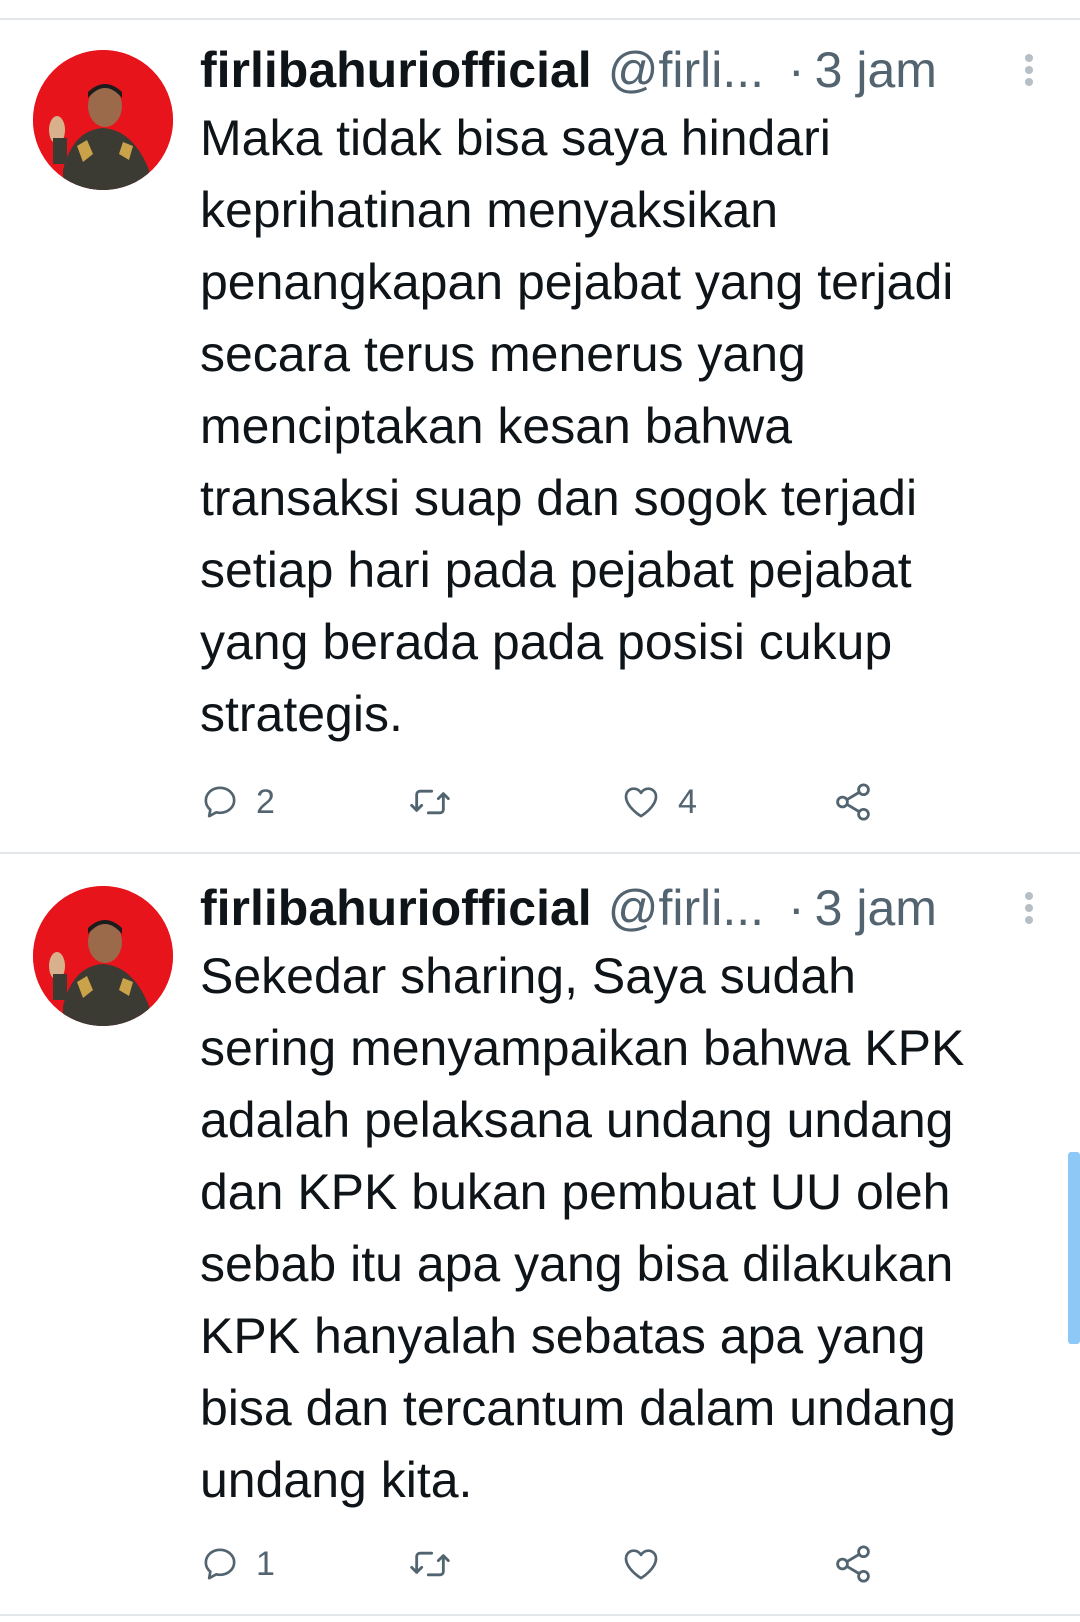  Describe the element at coordinates (540, 1615) in the screenshot. I see `bottom-divider` at that location.